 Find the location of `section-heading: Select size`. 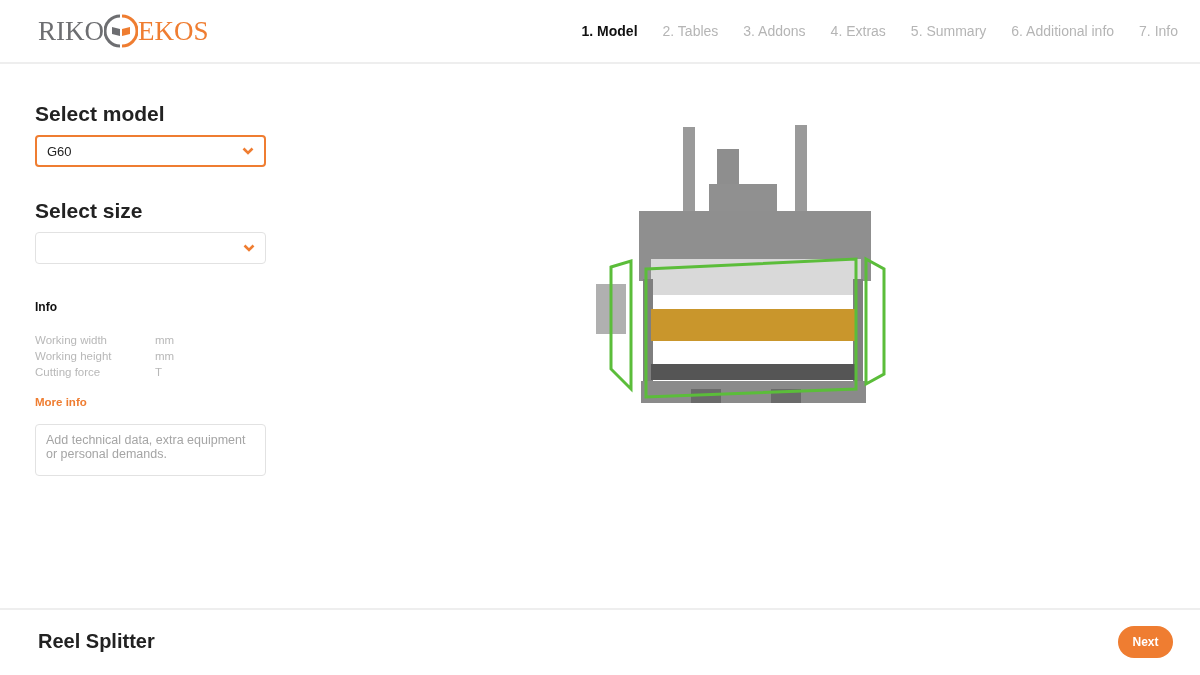

section-heading: Select size is located at coordinates (89, 211).